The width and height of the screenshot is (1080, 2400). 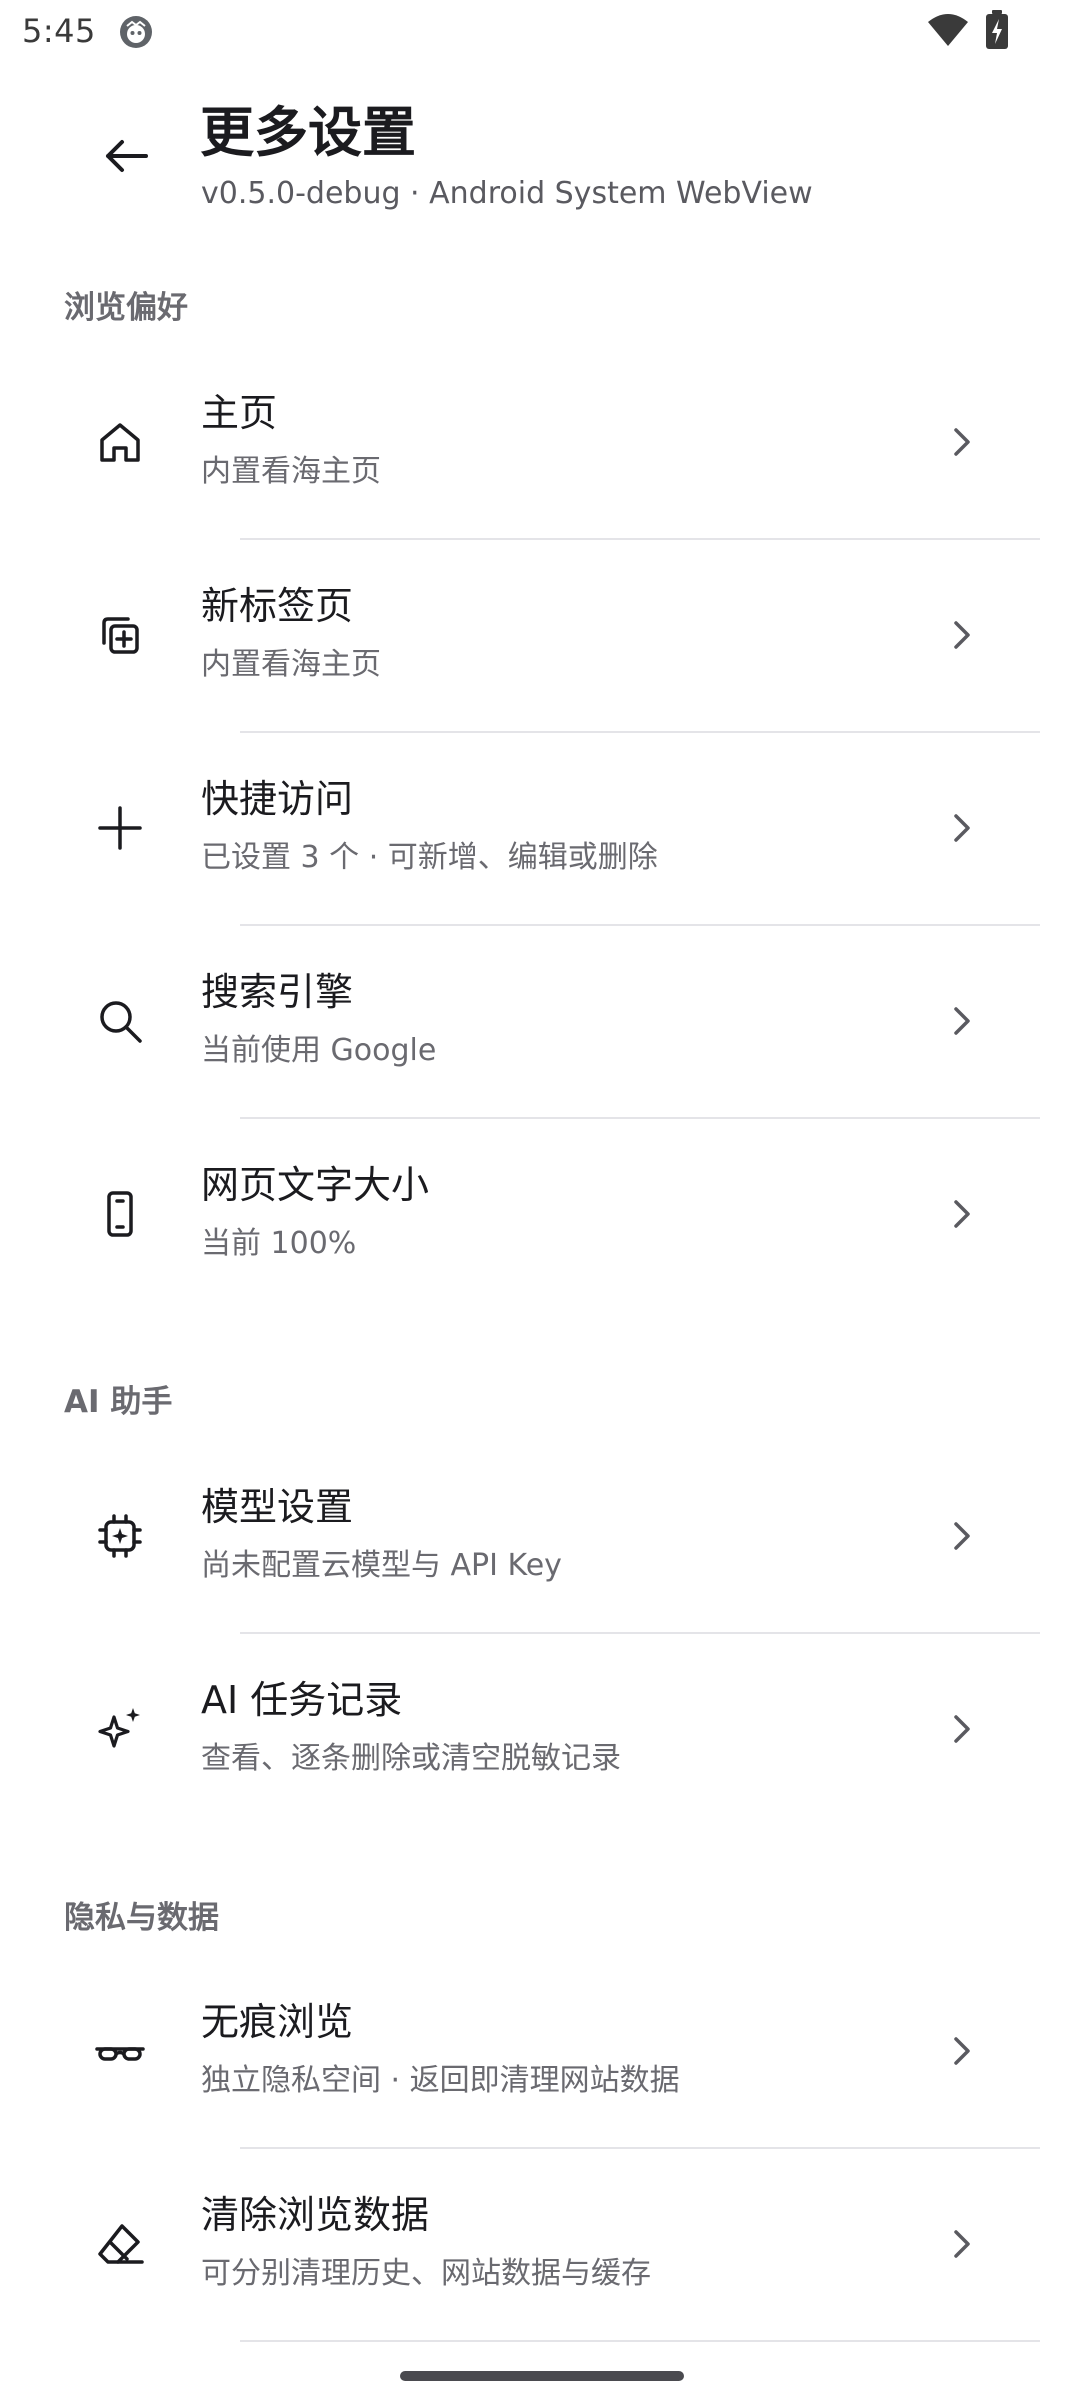 I want to click on item-subtitle: 尚未配置云模型与 API Key, so click(x=381, y=1565).